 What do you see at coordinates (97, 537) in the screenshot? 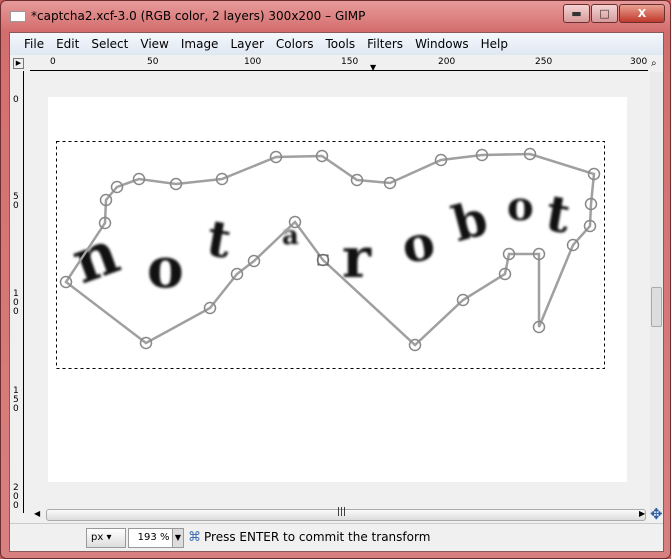
I see `unit-value: px` at bounding box center [97, 537].